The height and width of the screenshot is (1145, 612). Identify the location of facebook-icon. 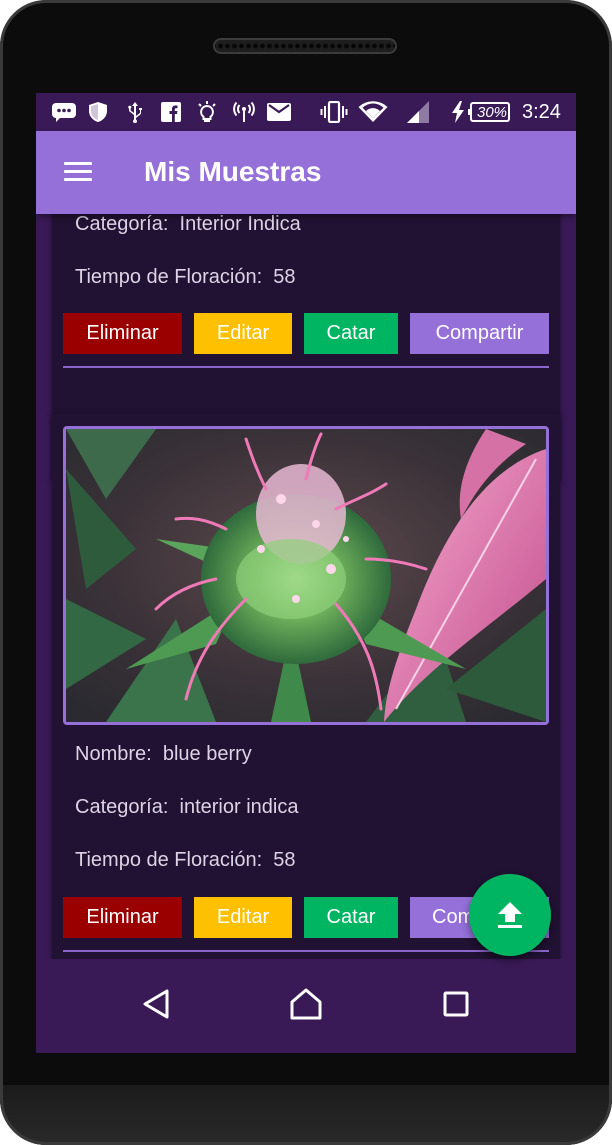
(171, 112).